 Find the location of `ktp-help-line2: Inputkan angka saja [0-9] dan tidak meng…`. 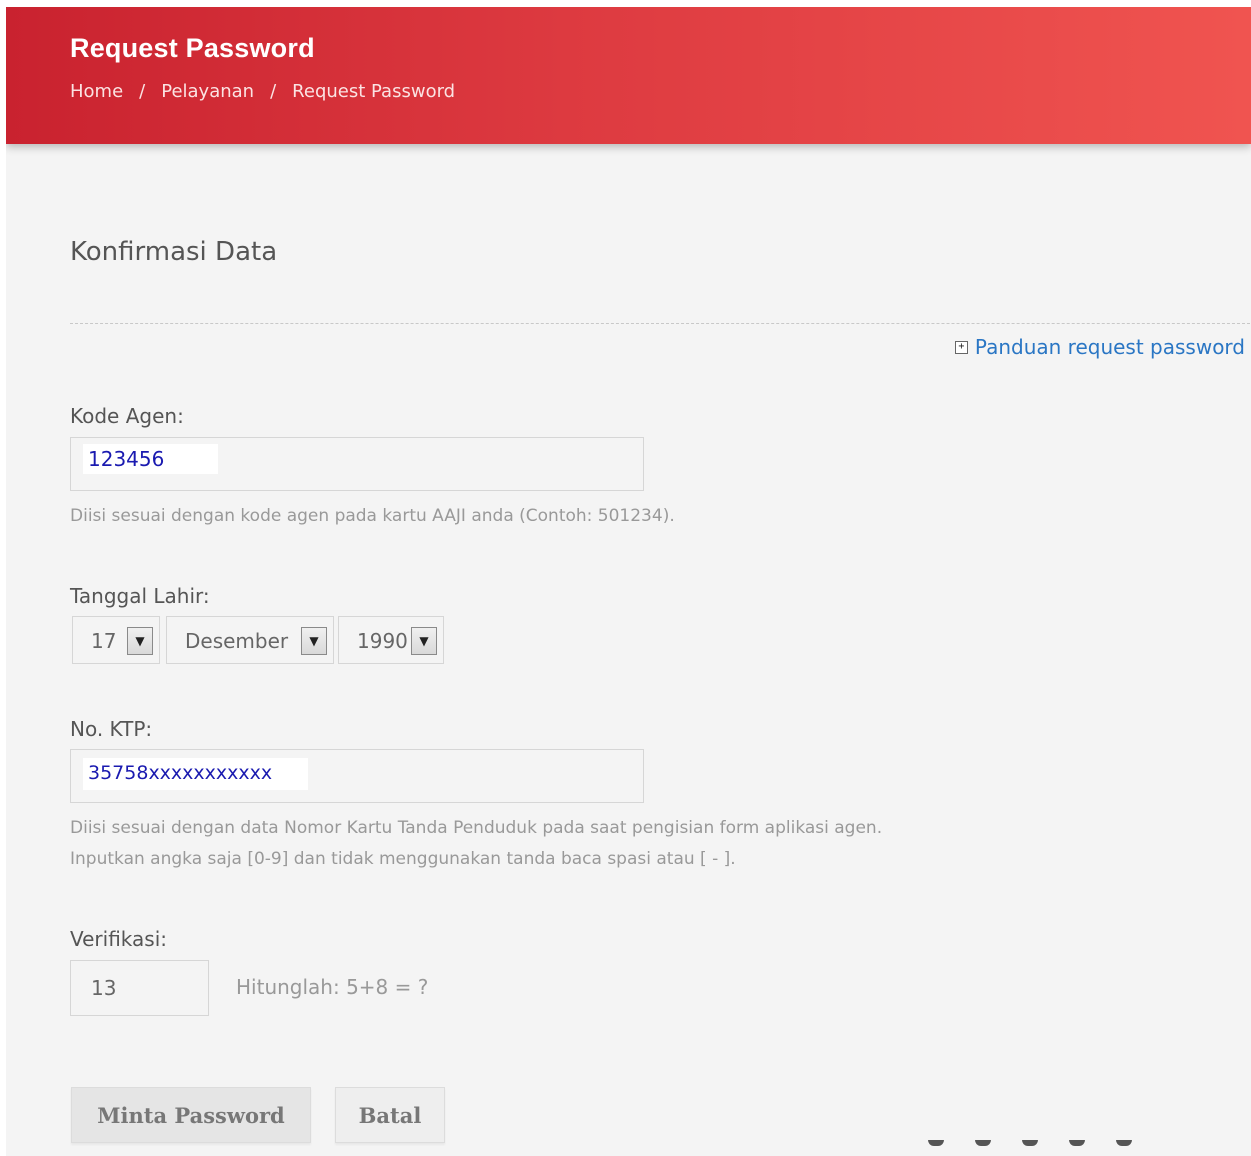

ktp-help-line2: Inputkan angka saja [0-9] dan tidak meng… is located at coordinates (403, 859).